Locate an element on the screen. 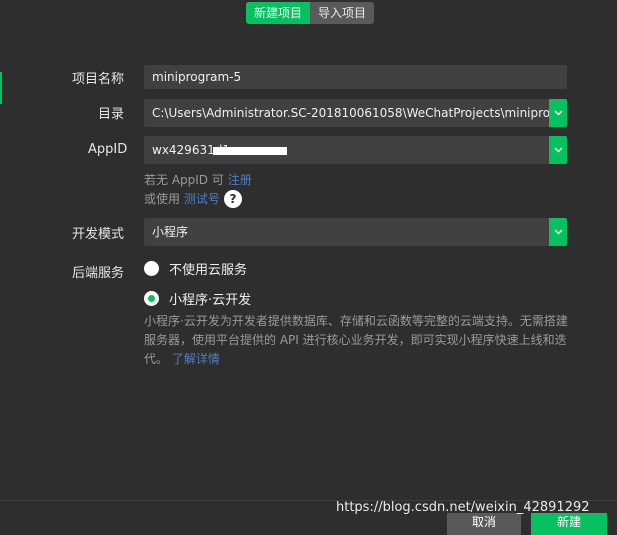 This screenshot has width=617, height=535. watermark: https://blog.csdn.net/weixin_42891292 is located at coordinates (463, 507).